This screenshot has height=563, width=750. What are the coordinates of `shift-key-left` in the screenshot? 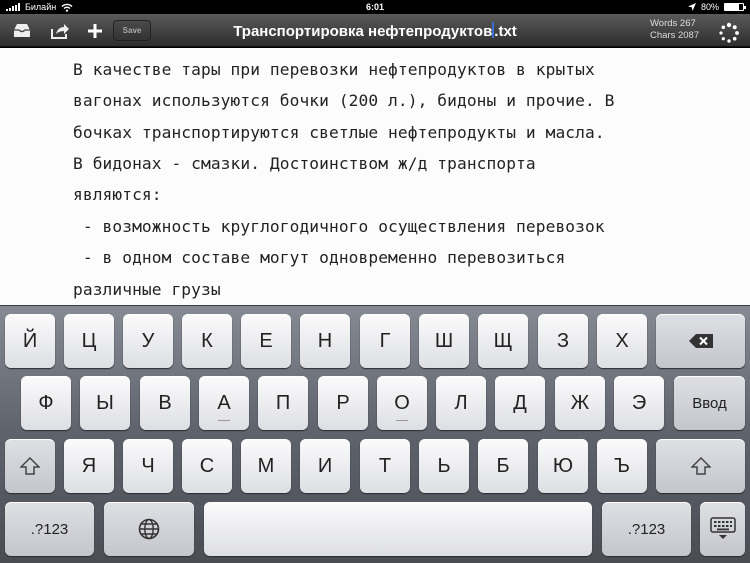 It's located at (30, 466).